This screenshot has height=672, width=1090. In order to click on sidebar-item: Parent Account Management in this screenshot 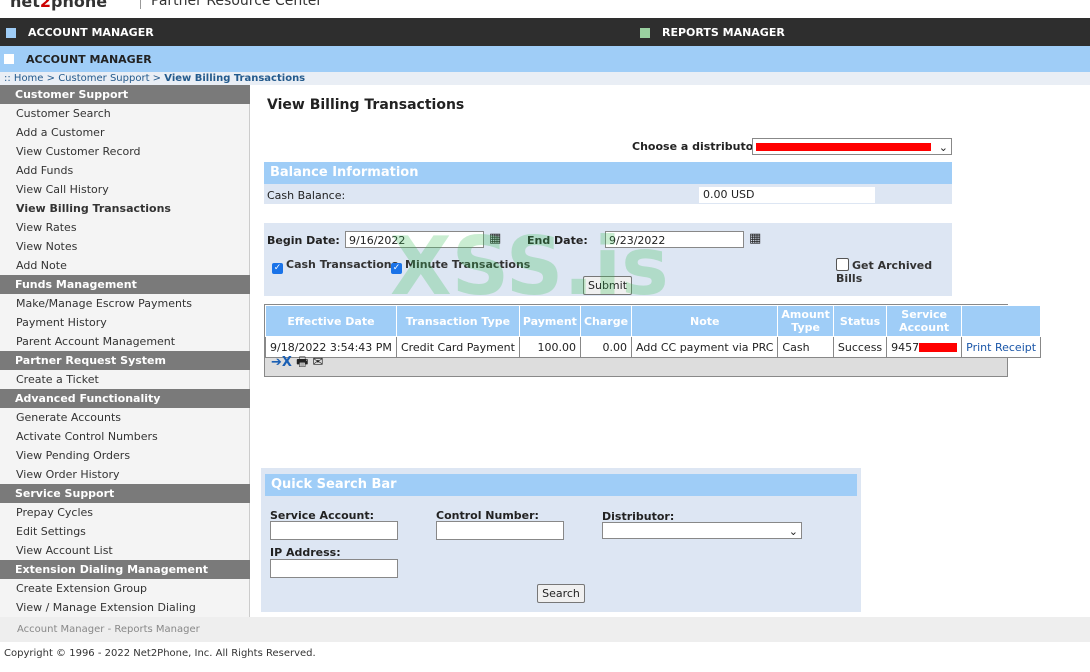, I will do `click(125, 341)`.